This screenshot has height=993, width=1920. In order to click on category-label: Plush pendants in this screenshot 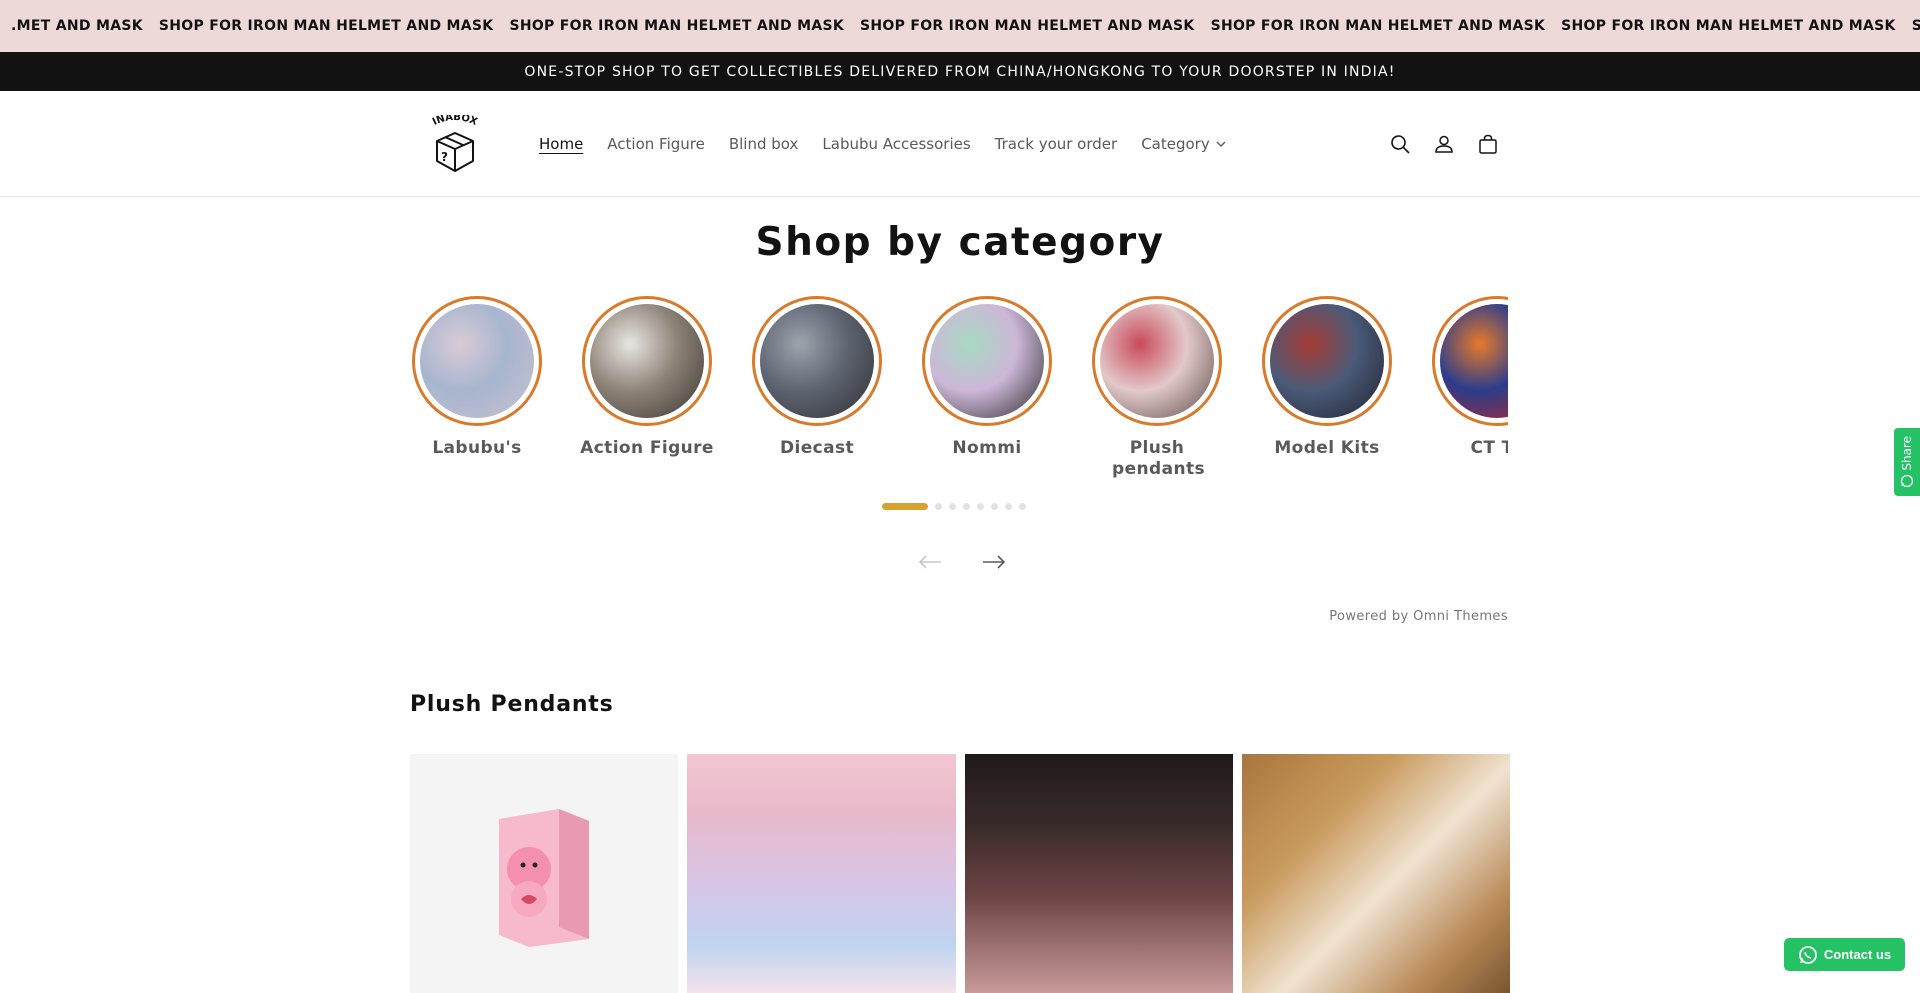, I will do `click(1158, 458)`.